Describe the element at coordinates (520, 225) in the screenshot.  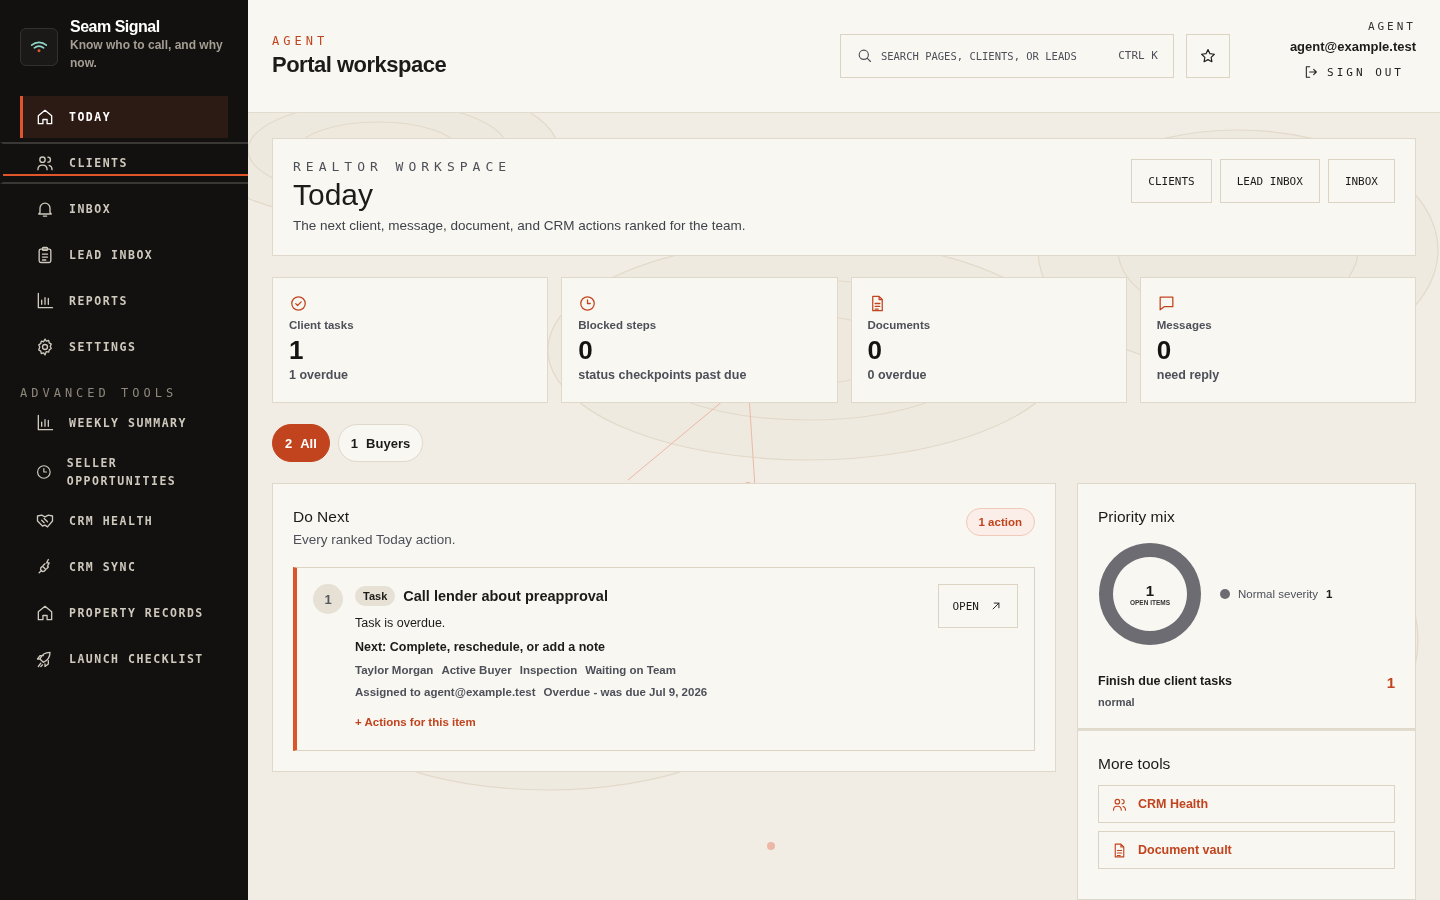
I see `section-subtitle: The next client, message, document, and CRM actions ranked for the team.` at that location.